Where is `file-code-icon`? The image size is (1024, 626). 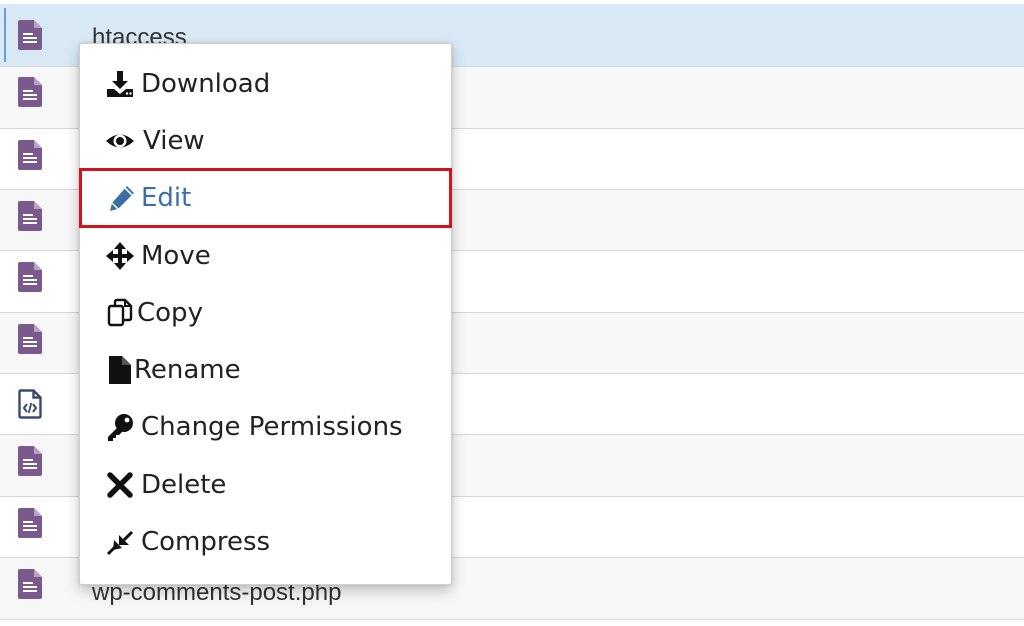 file-code-icon is located at coordinates (30, 404).